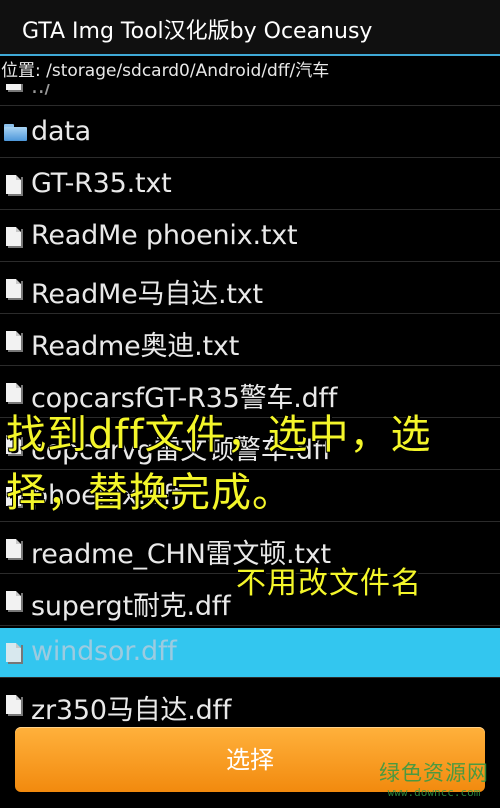 The height and width of the screenshot is (808, 500). What do you see at coordinates (135, 346) in the screenshot?
I see `list-item-label: Readme奥迪.txt` at bounding box center [135, 346].